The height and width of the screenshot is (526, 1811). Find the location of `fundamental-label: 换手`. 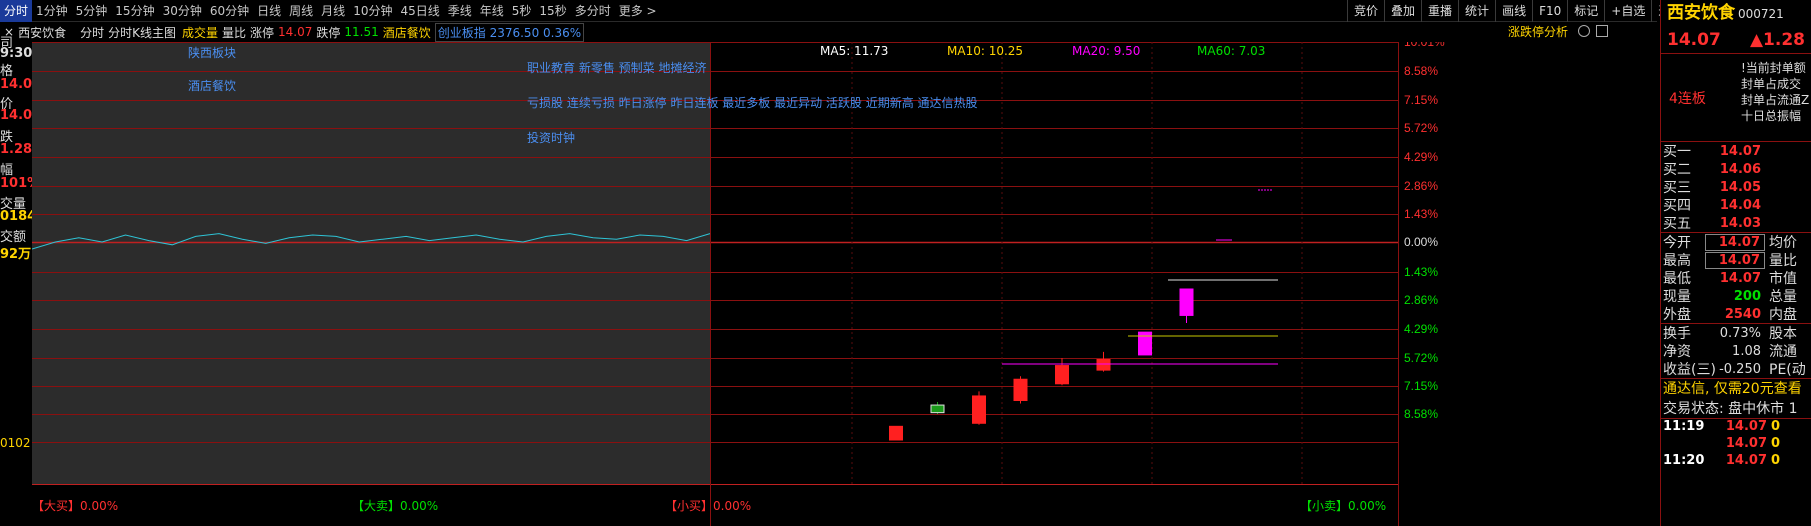

fundamental-label: 换手 is located at coordinates (1677, 334).